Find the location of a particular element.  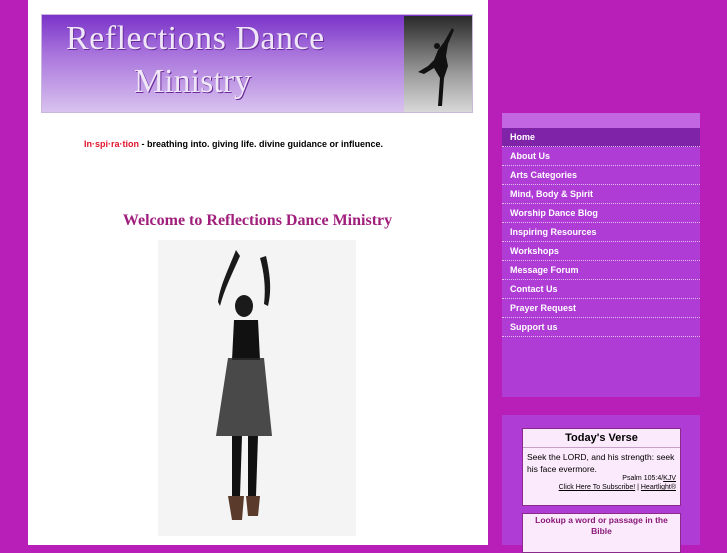

banner-dancer-photo is located at coordinates (438, 64).